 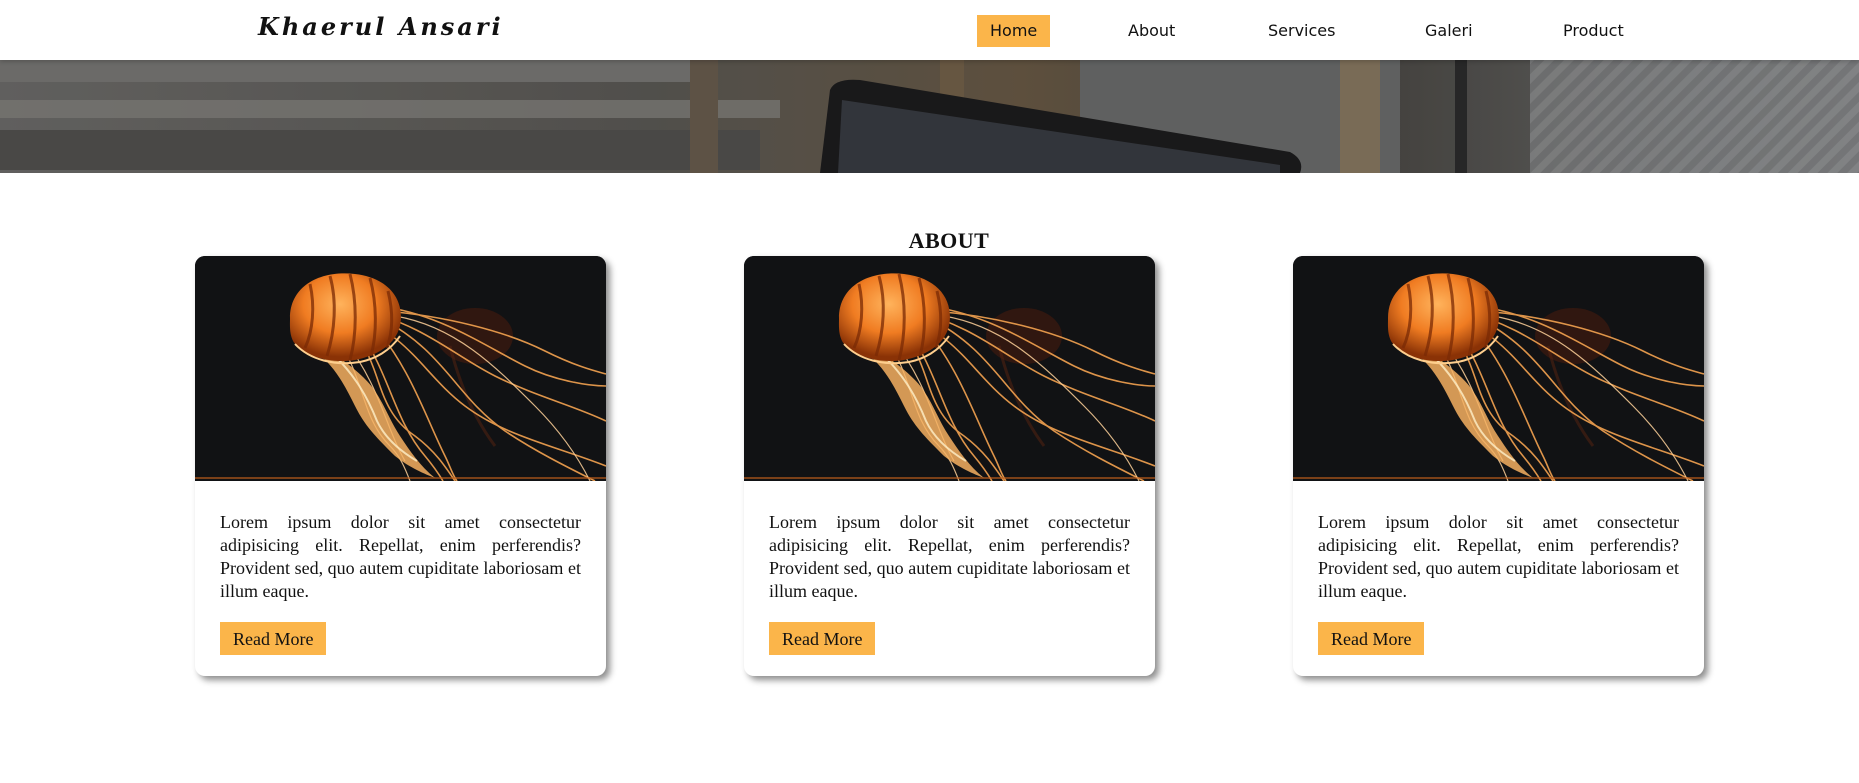 I want to click on hero-image, so click(x=929, y=116).